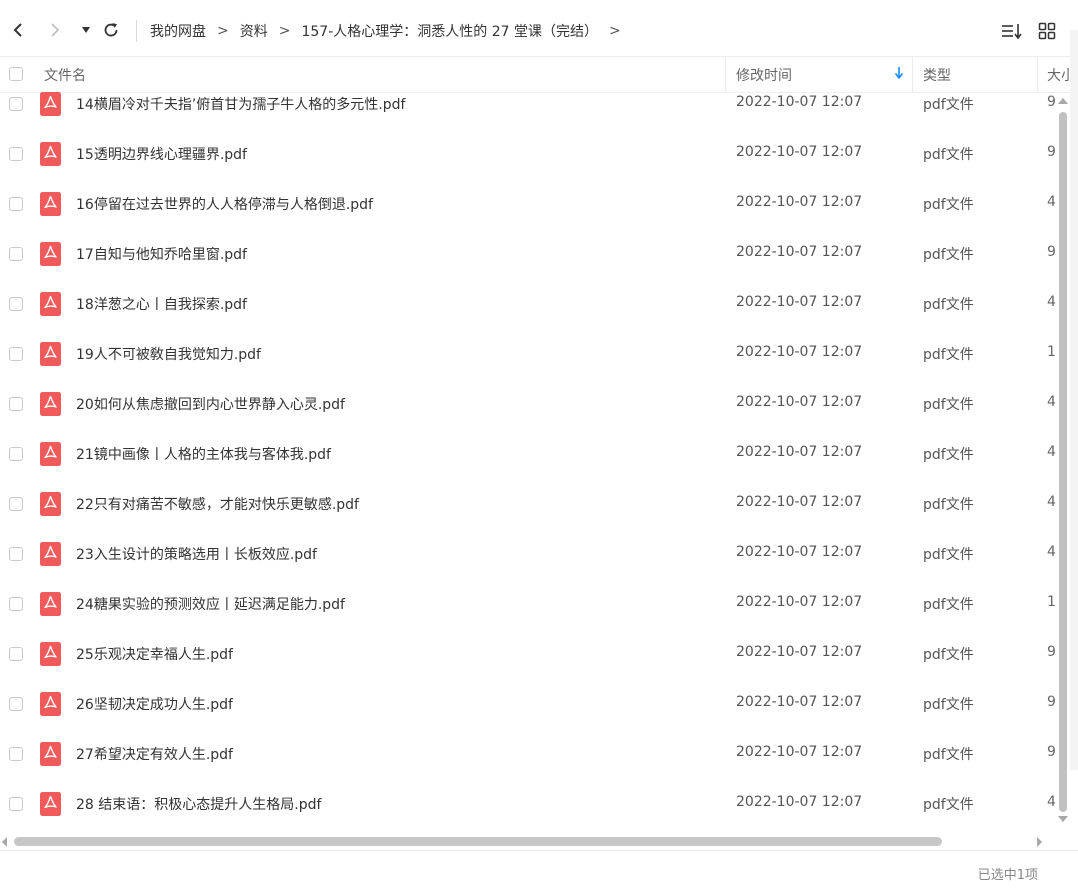  Describe the element at coordinates (203, 454) in the screenshot. I see `file-name: 21镜中画像丨人格的主体我与客体我.pdf` at that location.